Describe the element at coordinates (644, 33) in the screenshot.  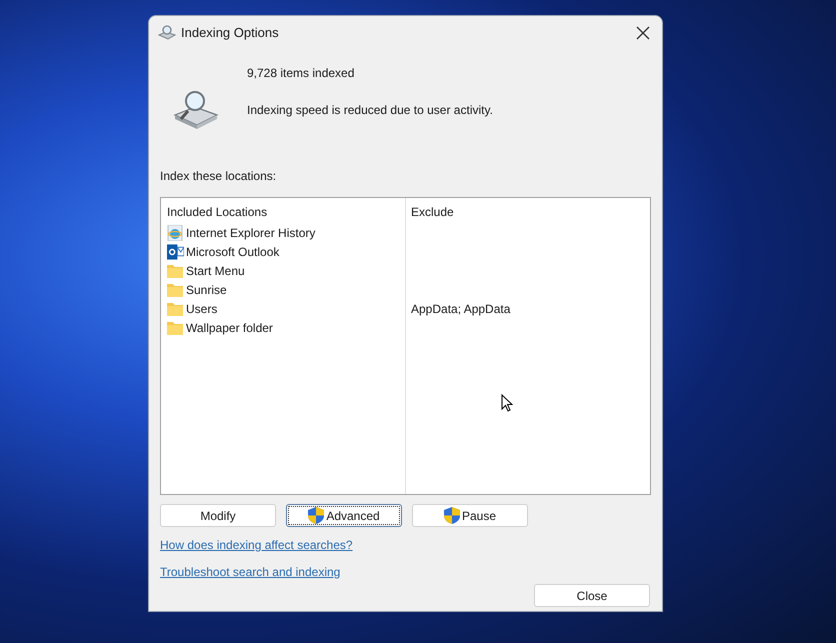
I see `close-icon` at that location.